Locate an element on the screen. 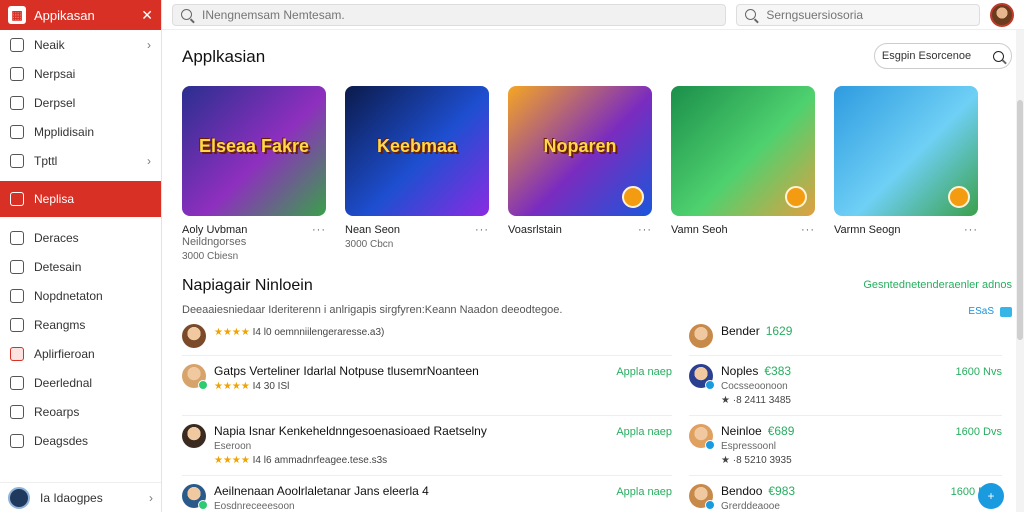 This screenshot has width=1024, height=512. price-link: 1600 Dvs is located at coordinates (979, 432).